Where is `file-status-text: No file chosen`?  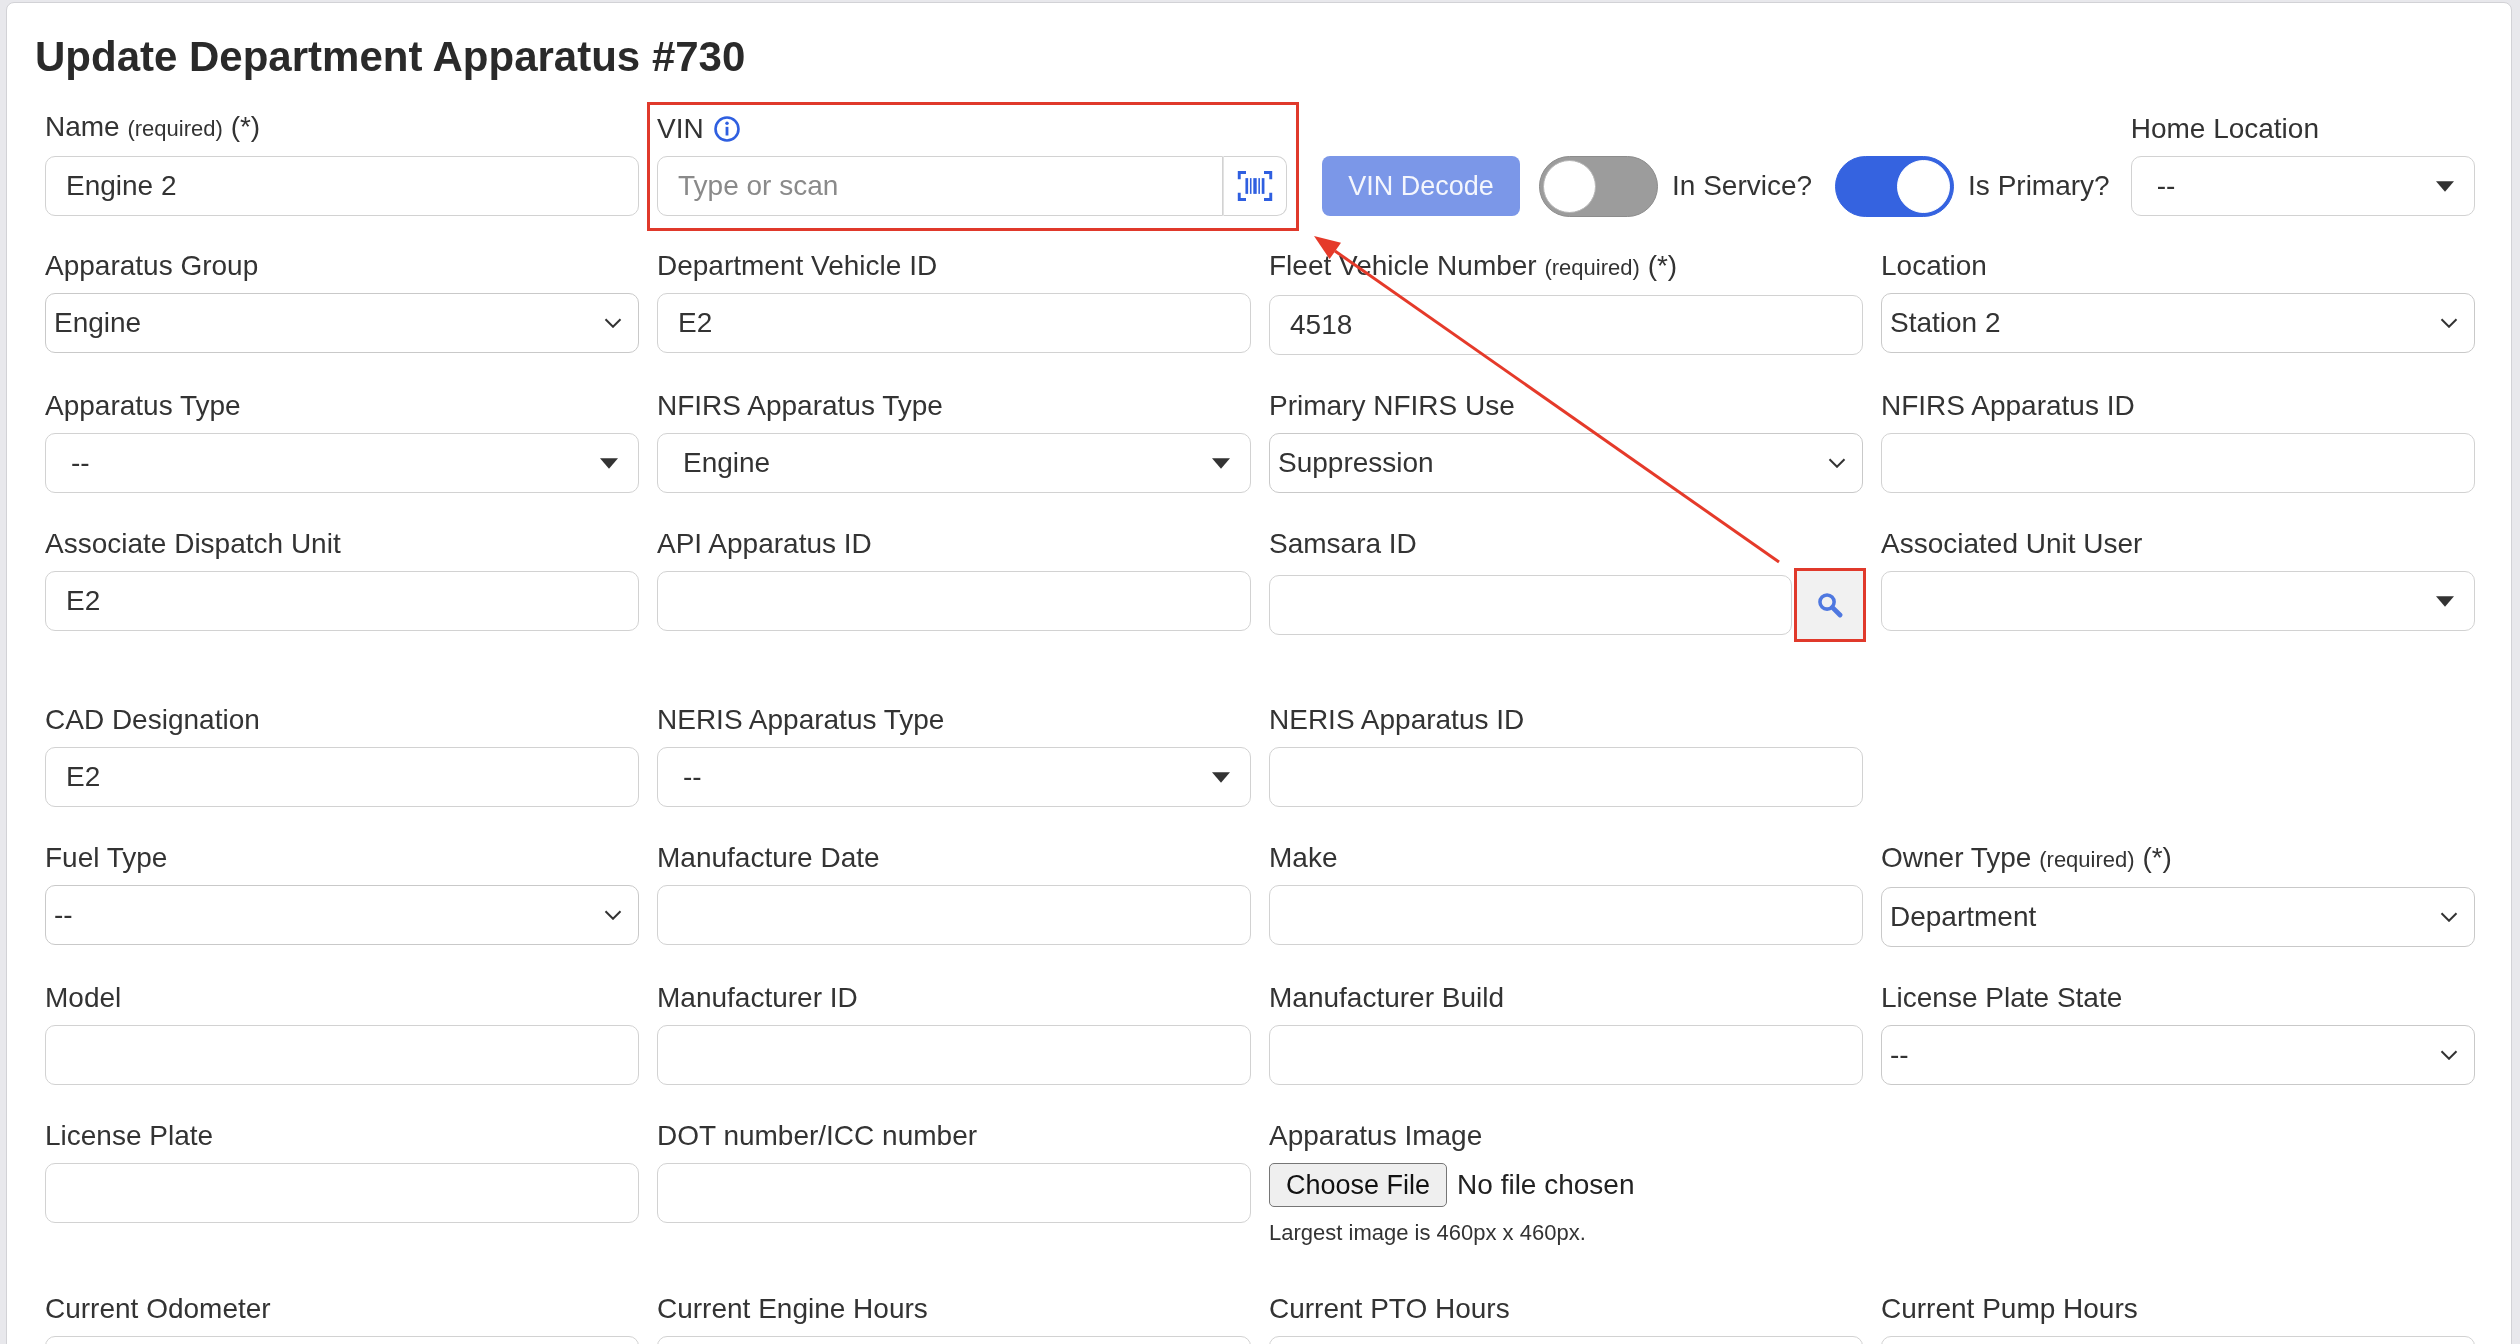
file-status-text: No file chosen is located at coordinates (1546, 1185).